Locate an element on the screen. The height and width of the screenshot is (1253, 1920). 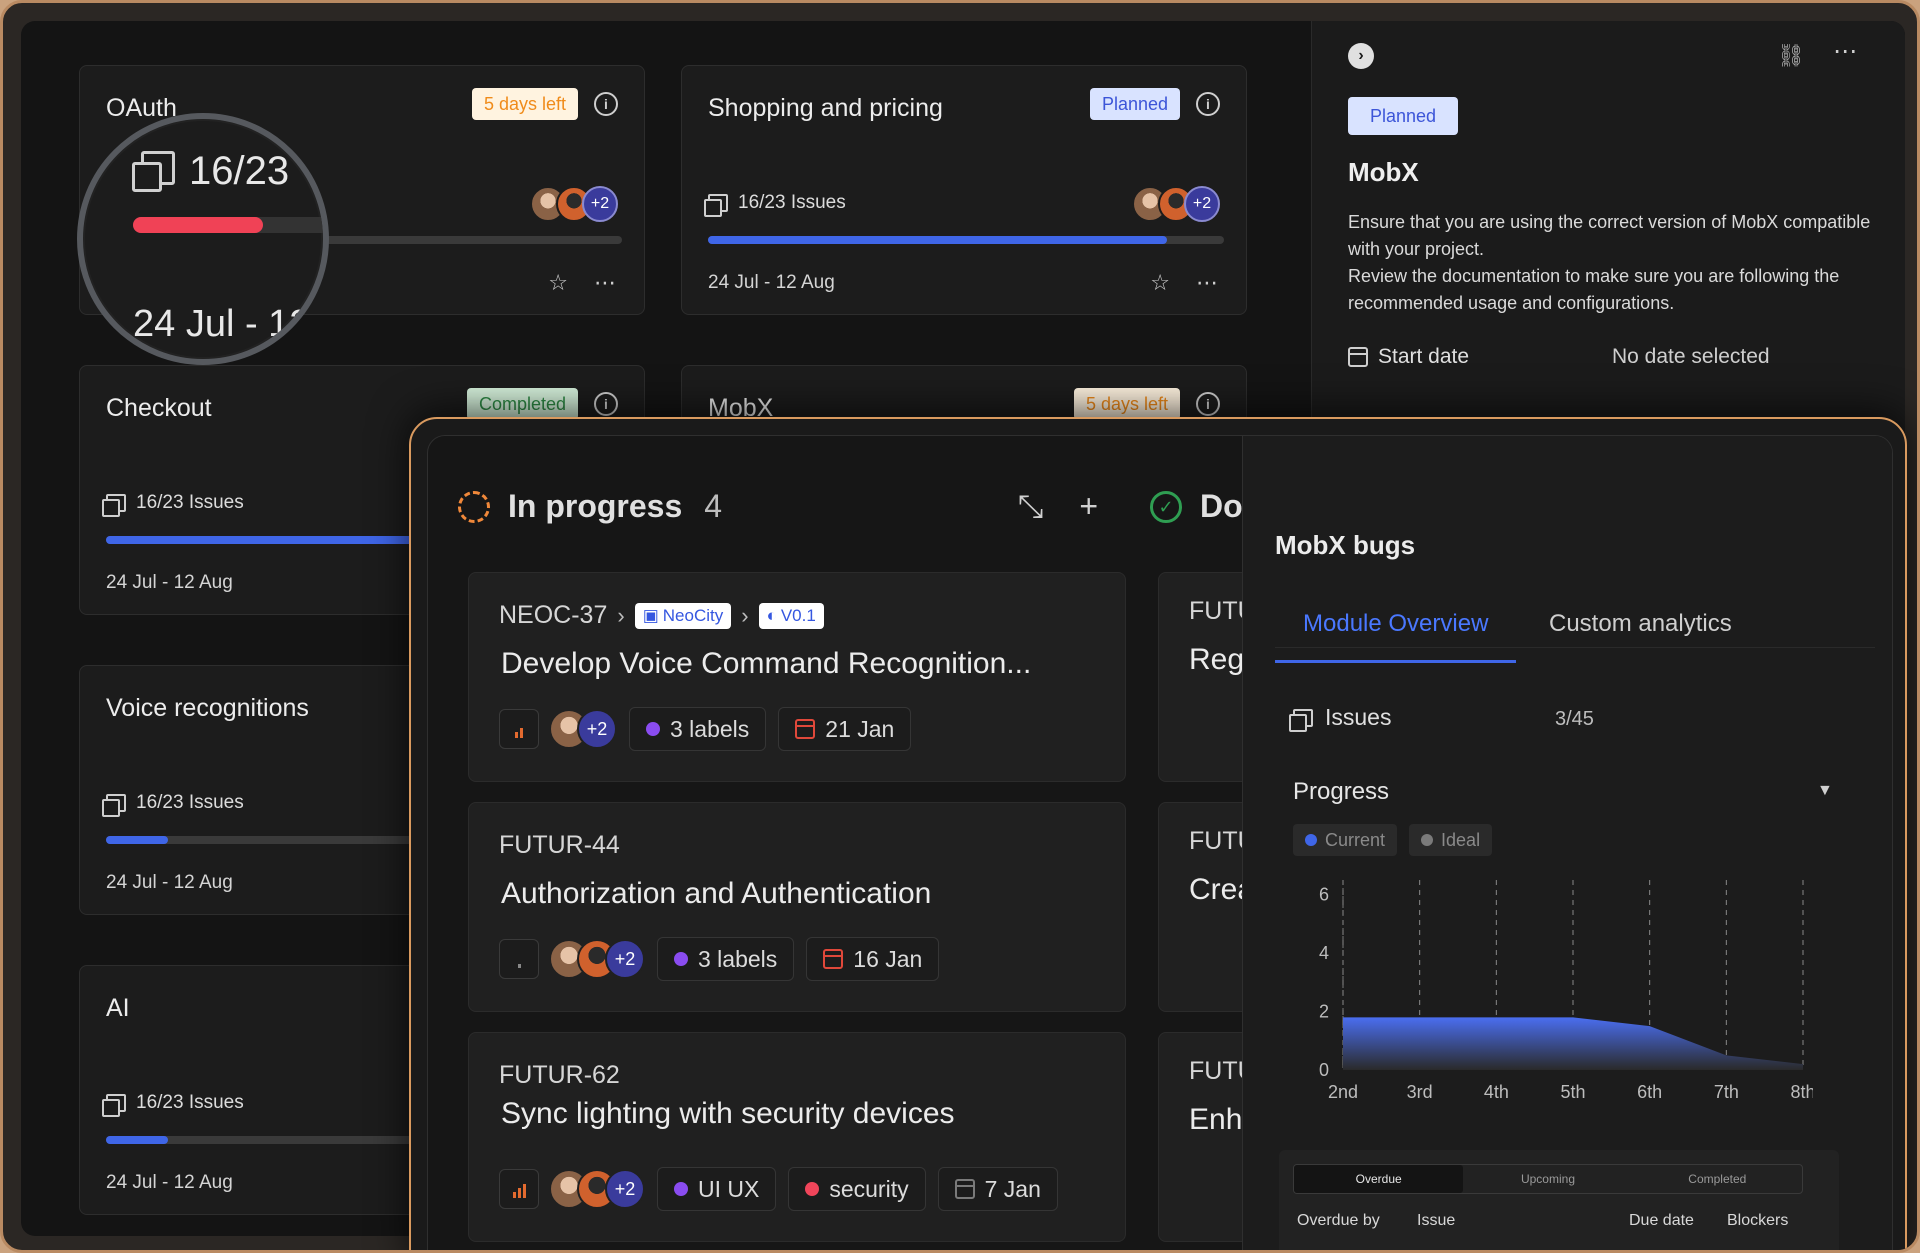
status-badge: Planned is located at coordinates (1134, 104).